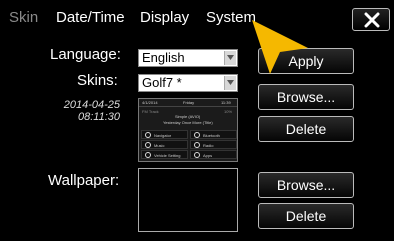 This screenshot has width=394, height=241. I want to click on preview-cell-label: Apps, so click(208, 155).